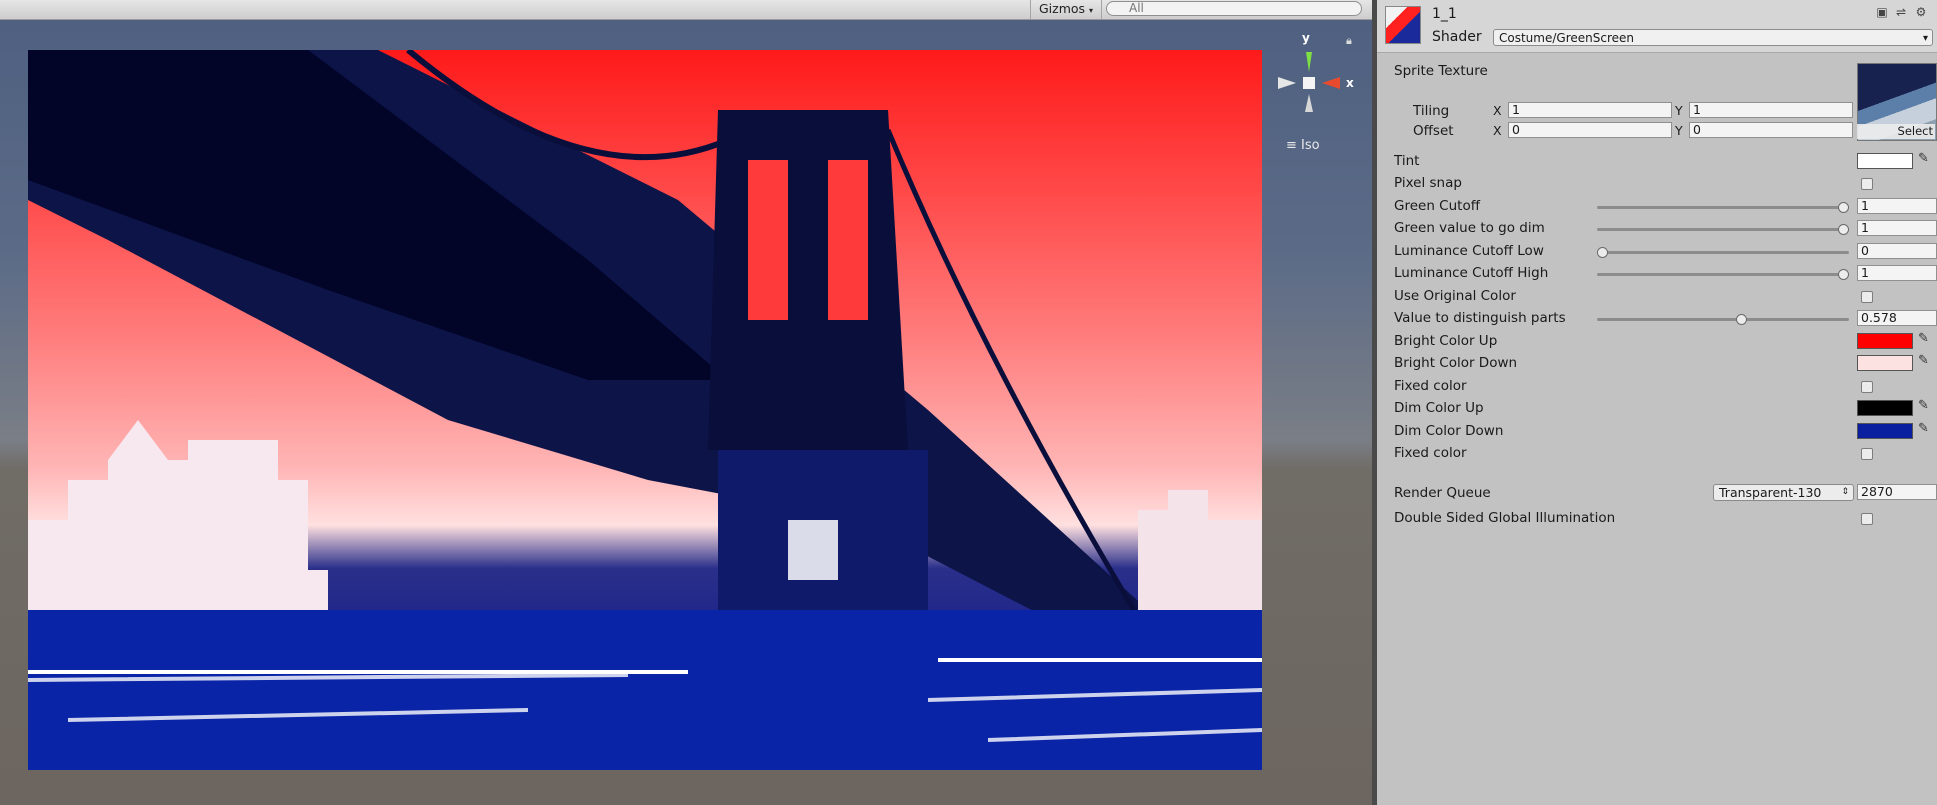 The width and height of the screenshot is (1937, 805). What do you see at coordinates (1897, 492) in the screenshot?
I see `render-queue-field: 2870` at bounding box center [1897, 492].